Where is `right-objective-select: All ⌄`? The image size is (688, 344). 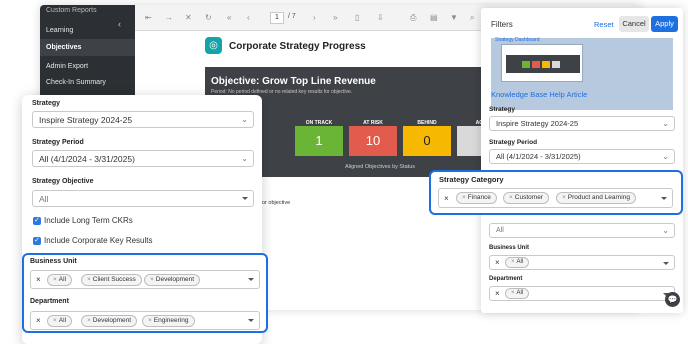 right-objective-select: All ⌄ is located at coordinates (582, 230).